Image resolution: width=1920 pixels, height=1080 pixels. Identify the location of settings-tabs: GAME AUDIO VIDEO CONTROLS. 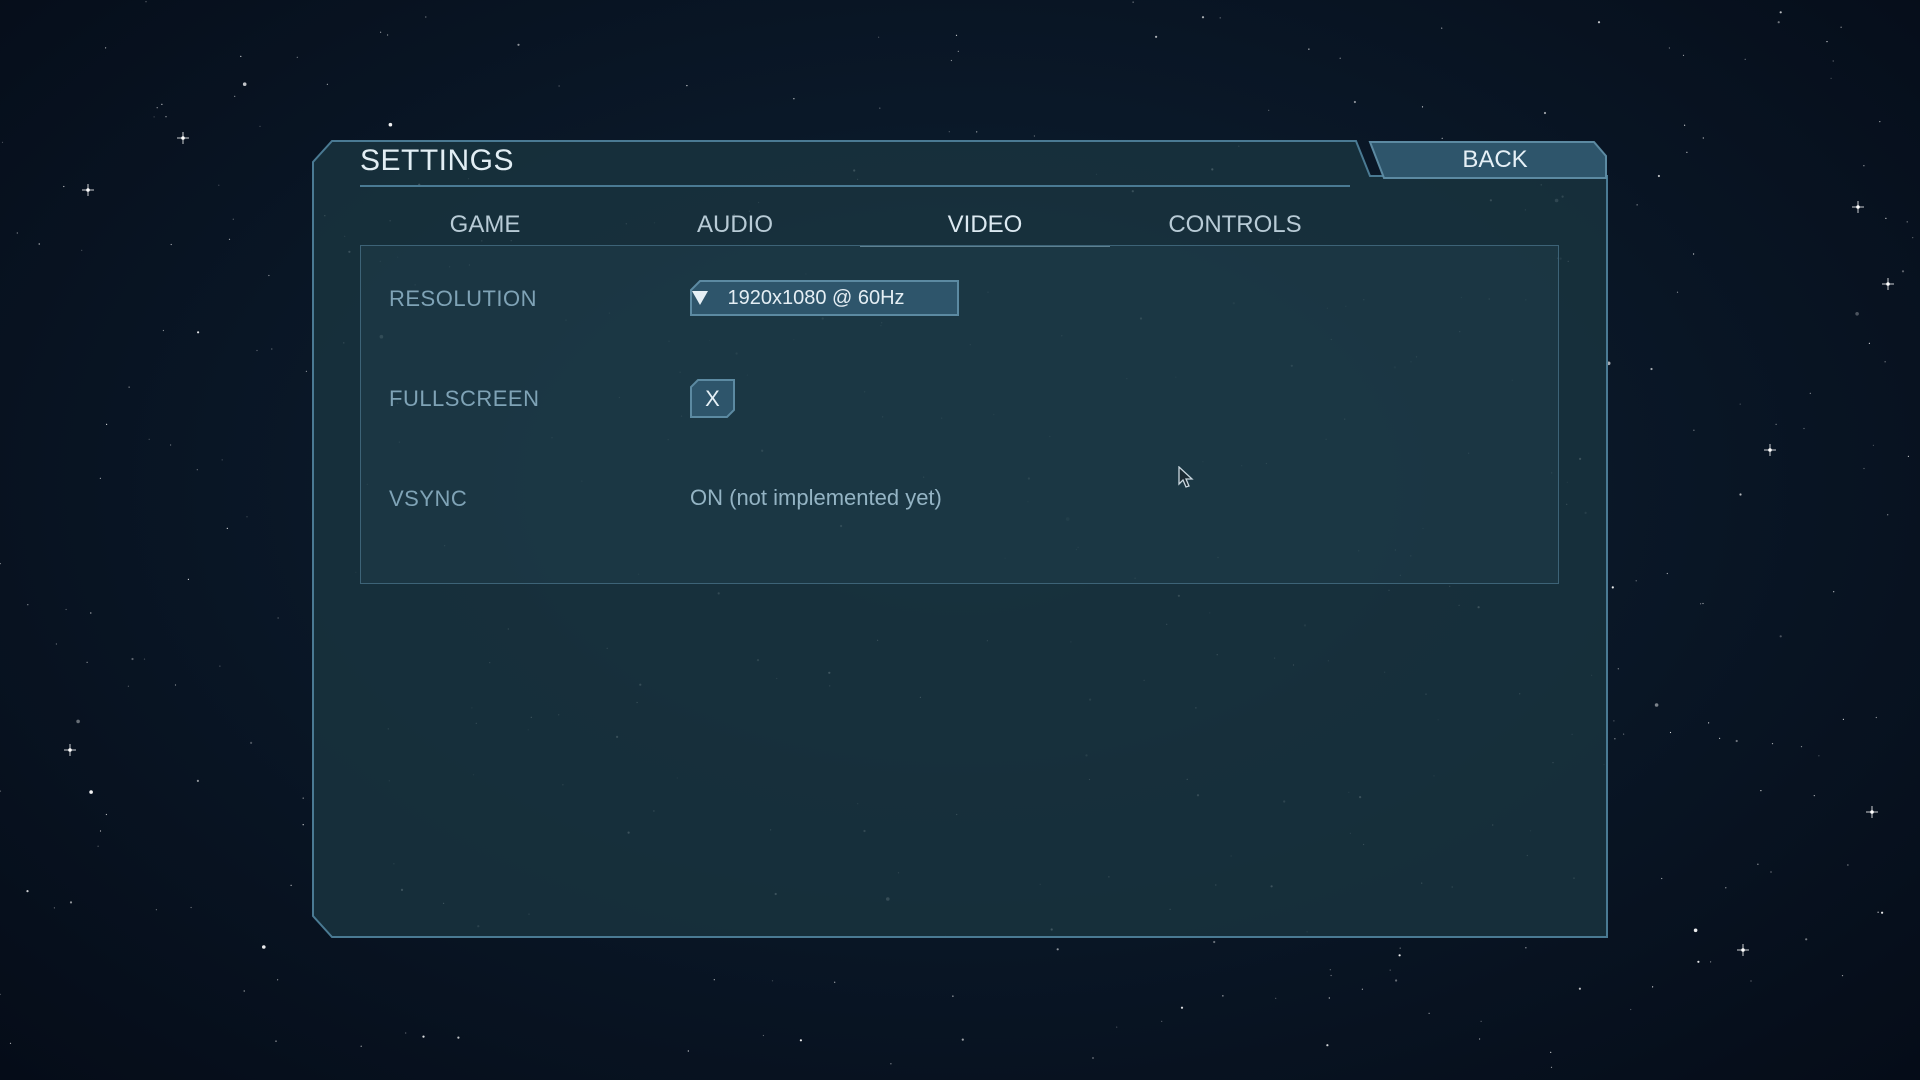
(860, 225).